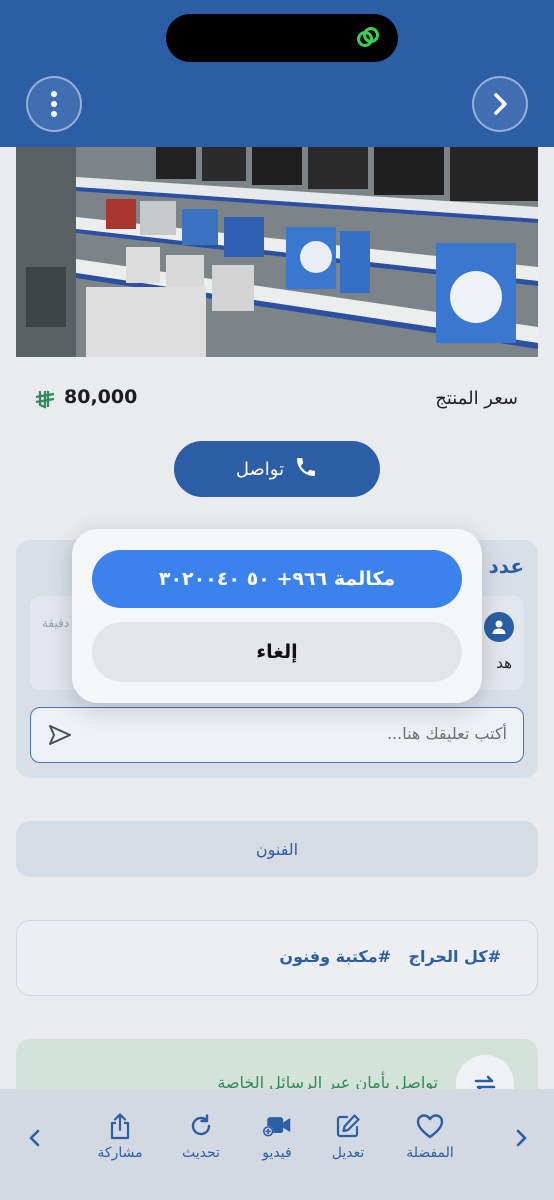 The width and height of the screenshot is (554, 1200). I want to click on cancel-button: إلغاء, so click(277, 652).